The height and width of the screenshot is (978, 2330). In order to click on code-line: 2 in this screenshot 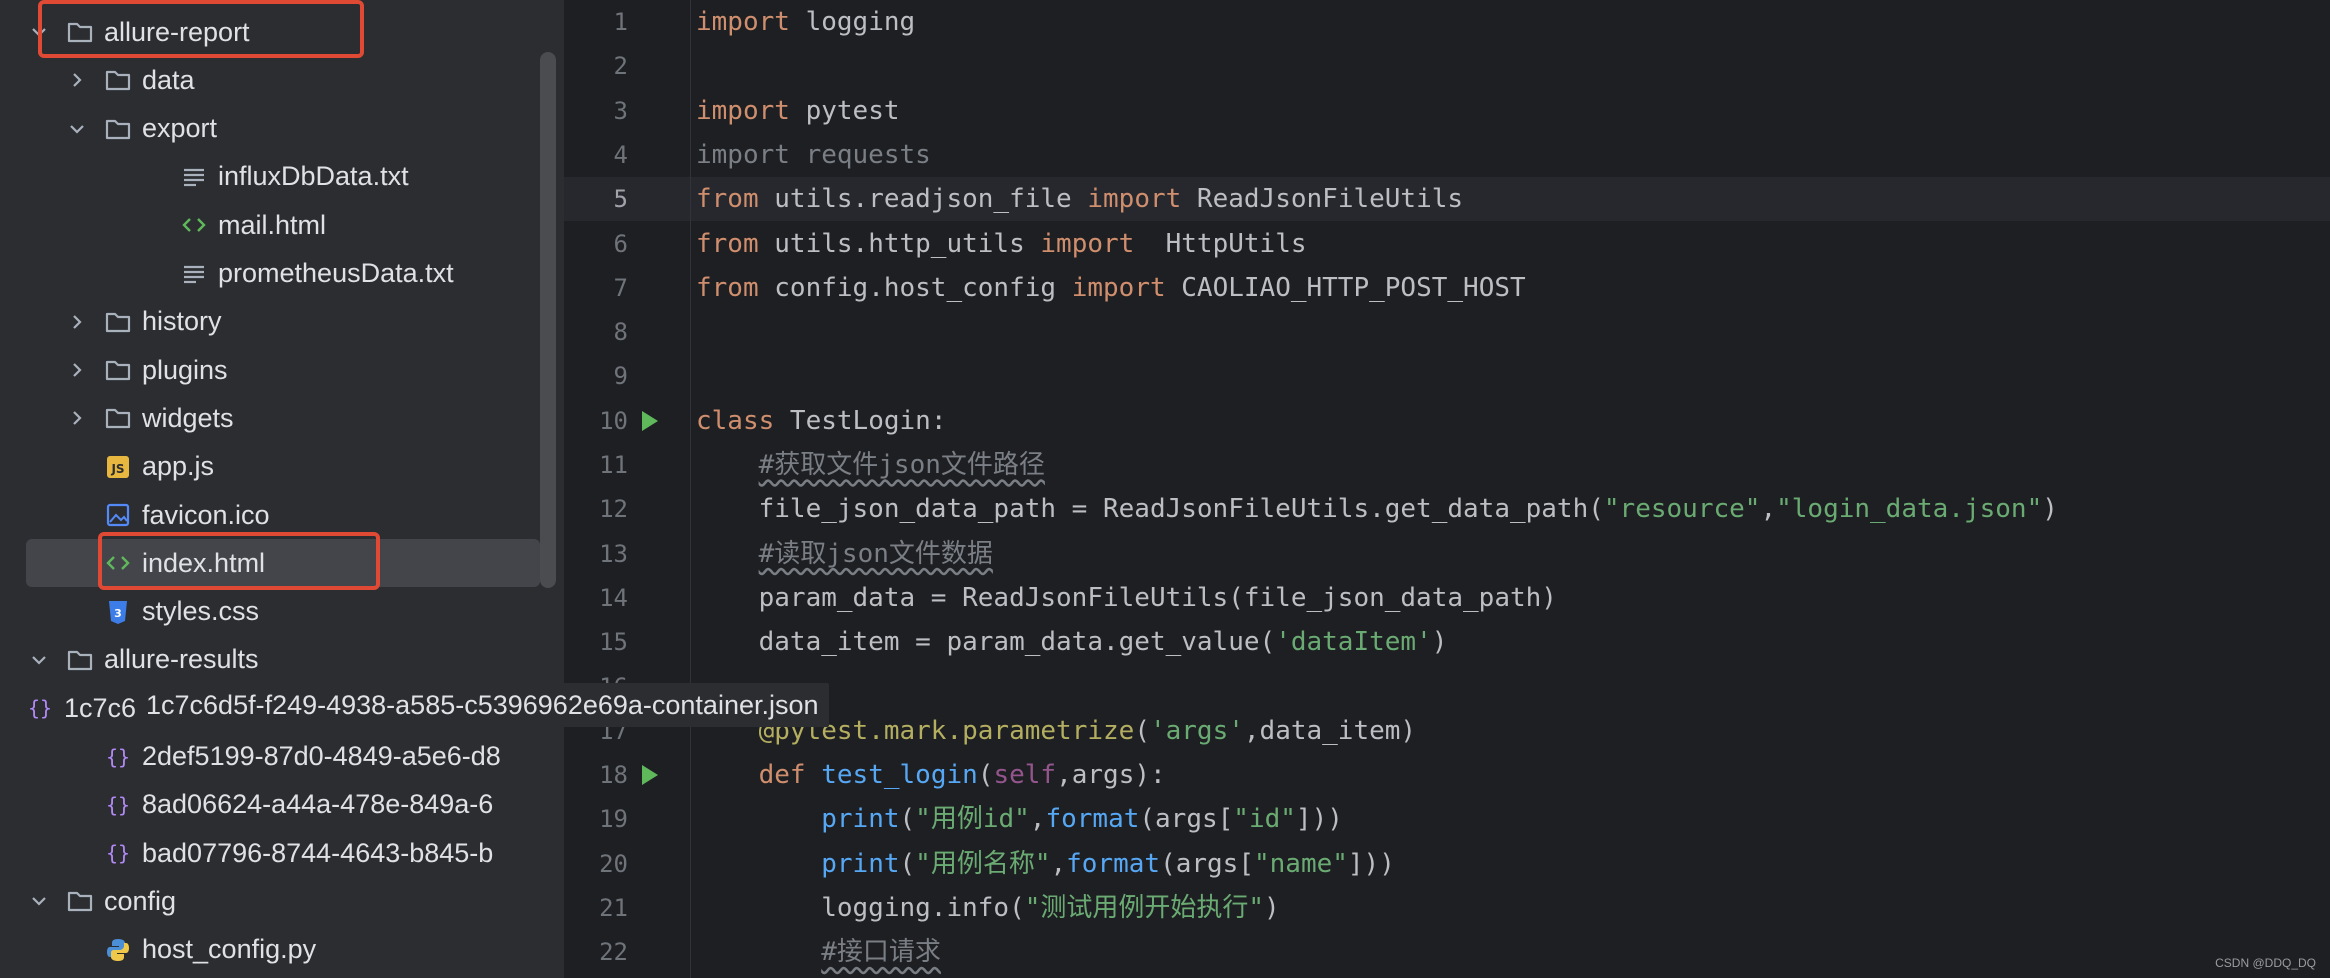, I will do `click(1447, 66)`.